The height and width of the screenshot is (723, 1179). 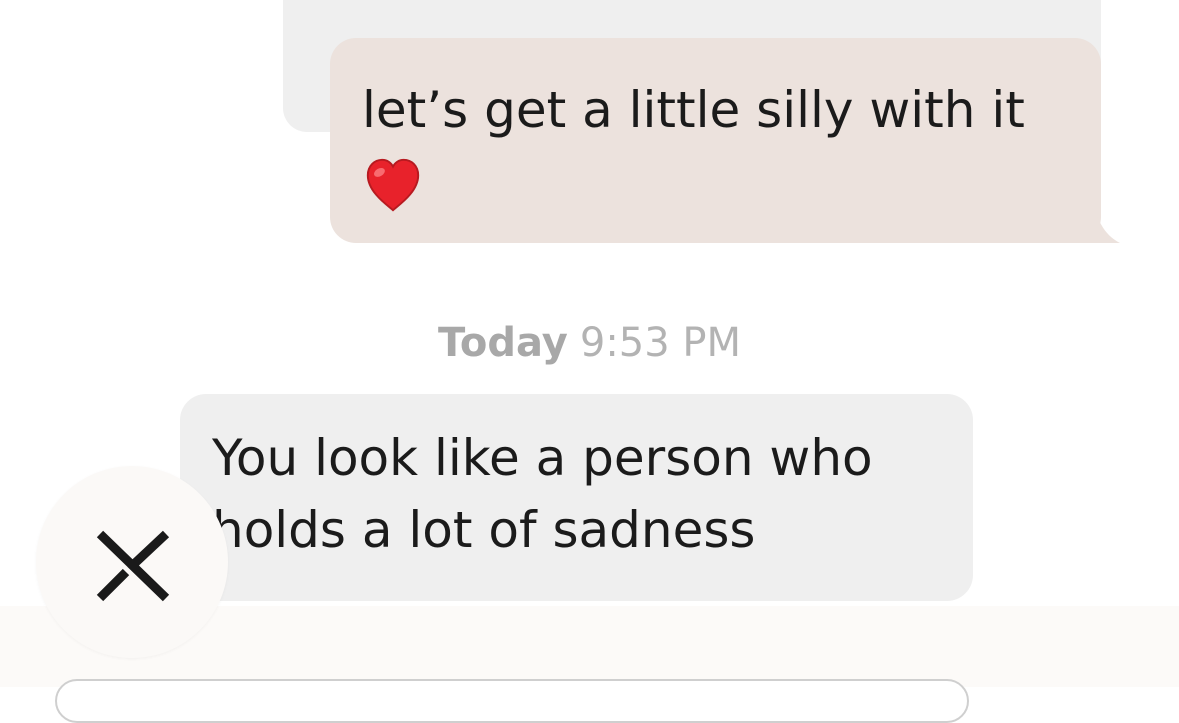 I want to click on timestamp-time: 9:53 PM, so click(x=660, y=343).